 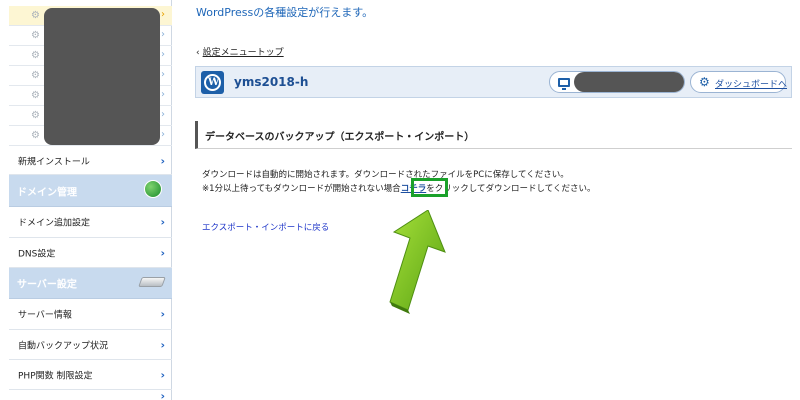 I want to click on sidebar-section-domain: ドメイン管理, so click(x=90, y=191).